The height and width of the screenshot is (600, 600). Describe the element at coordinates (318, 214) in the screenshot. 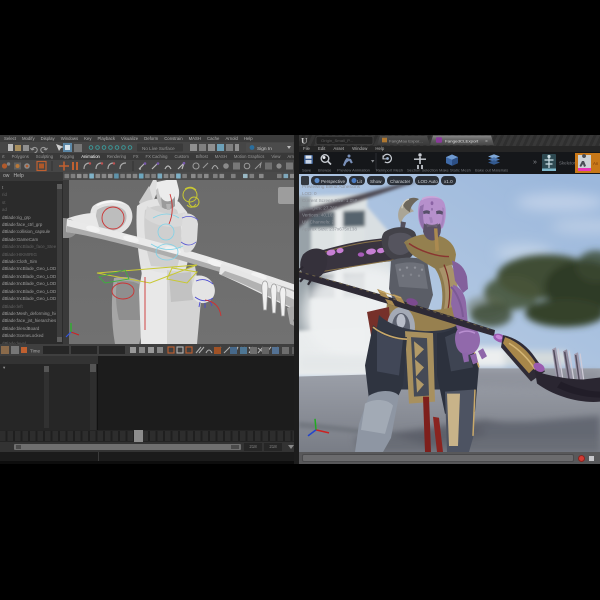

I see `svg-text: Vertices: 40,161` at that location.